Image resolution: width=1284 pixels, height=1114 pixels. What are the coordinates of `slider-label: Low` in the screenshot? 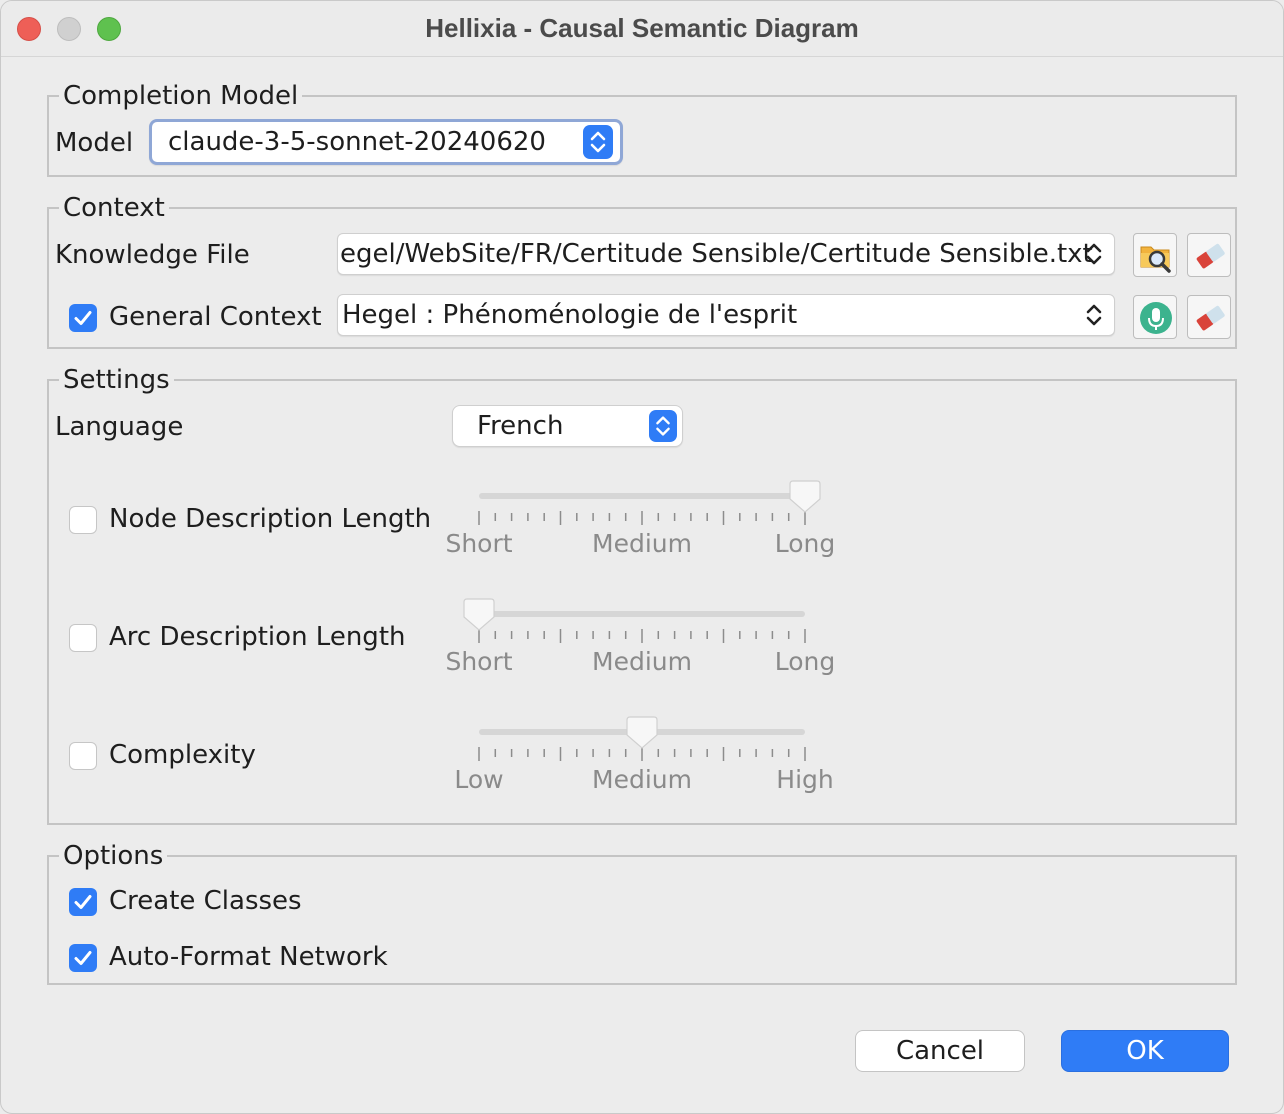 It's located at (479, 779).